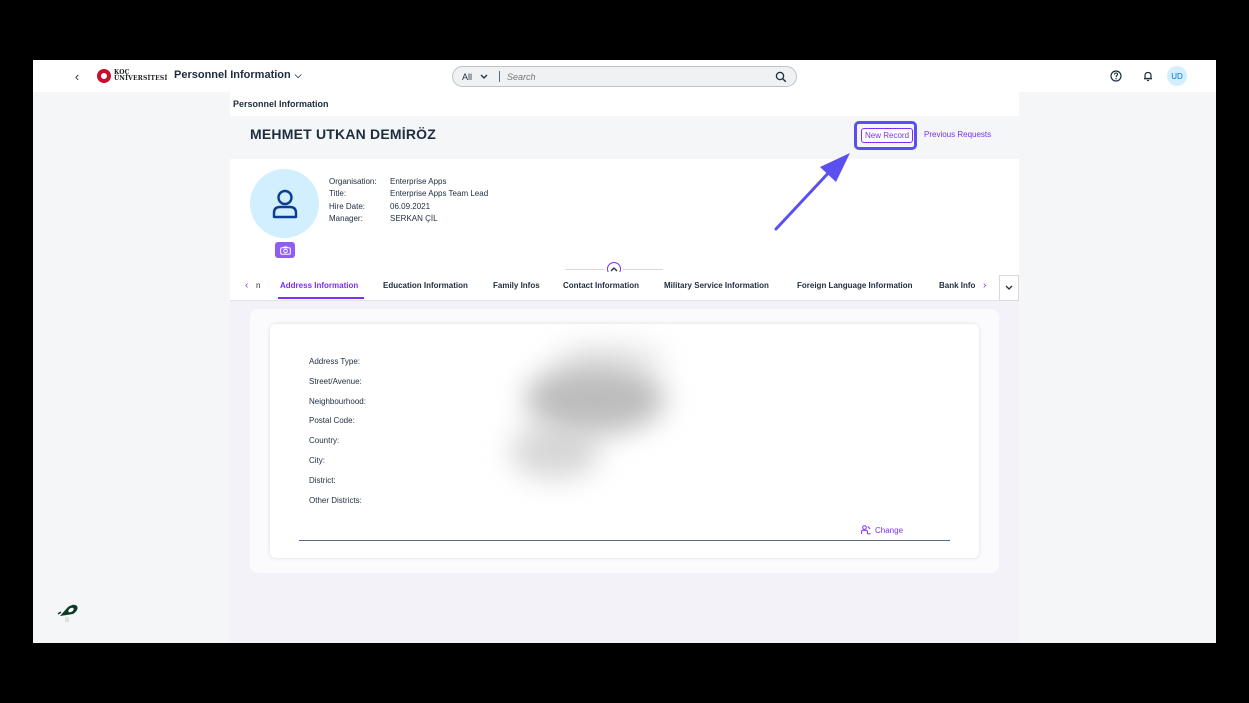 The width and height of the screenshot is (1249, 703). What do you see at coordinates (258, 285) in the screenshot?
I see `tab-partial: n` at bounding box center [258, 285].